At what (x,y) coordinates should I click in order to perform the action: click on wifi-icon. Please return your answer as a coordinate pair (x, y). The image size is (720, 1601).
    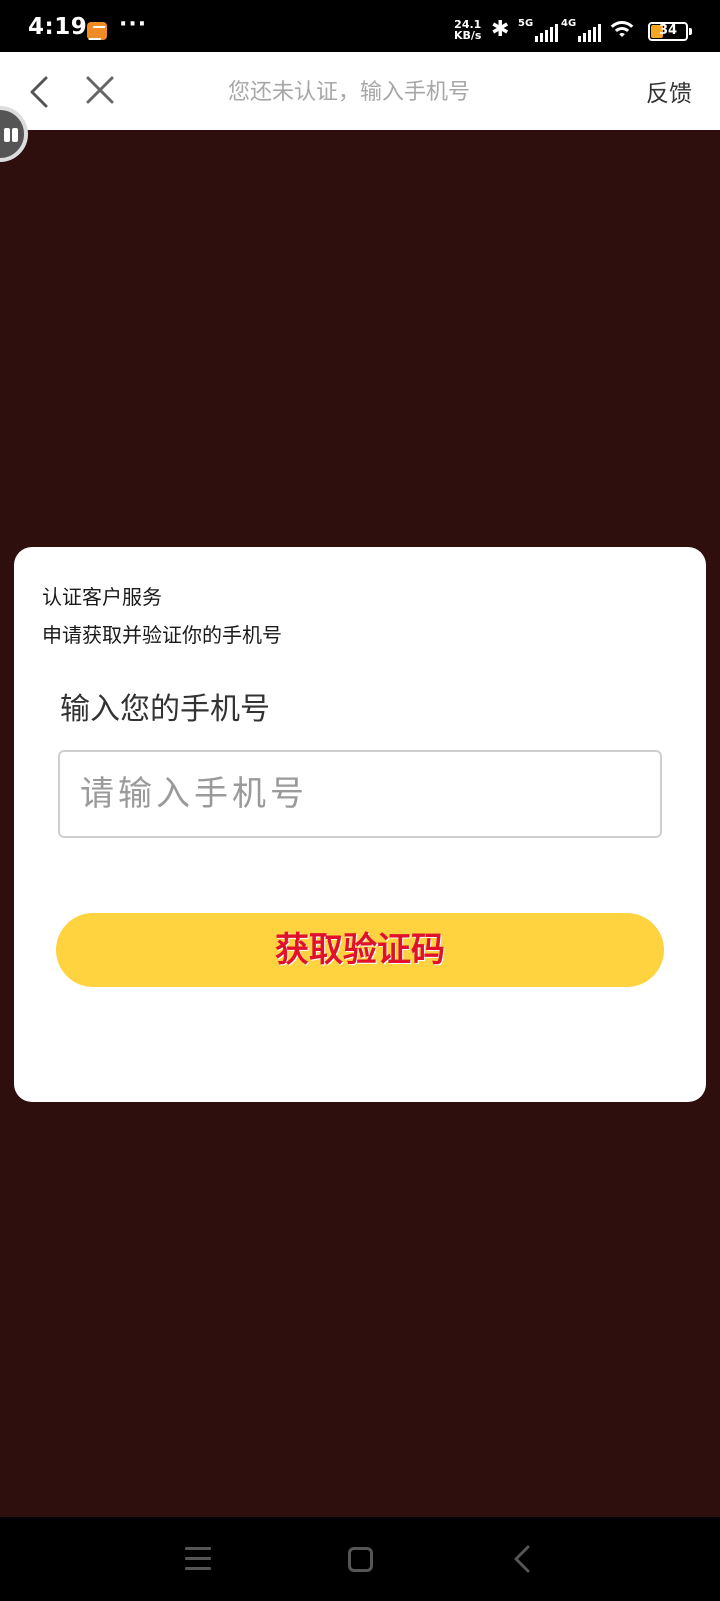
    Looking at the image, I should click on (622, 31).